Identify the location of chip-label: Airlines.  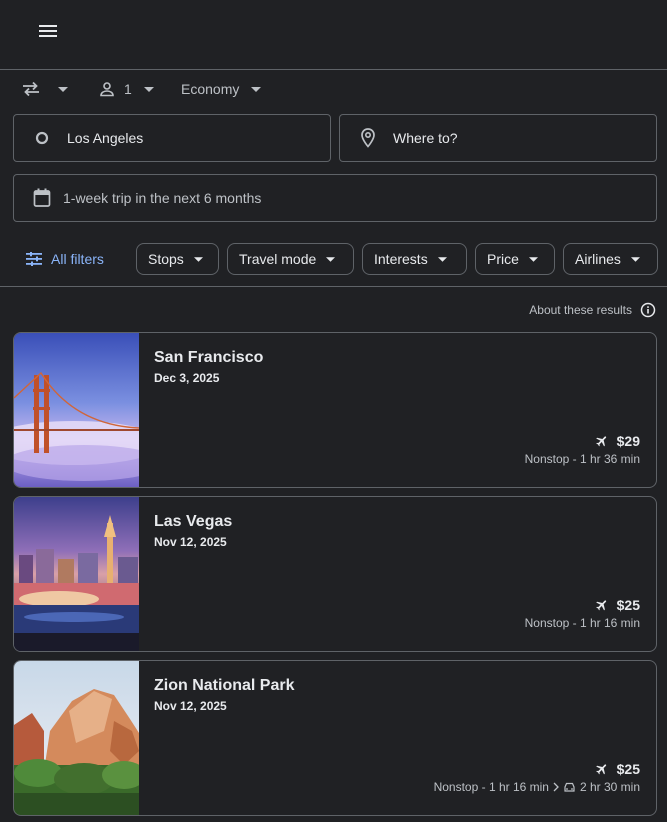
(598, 259).